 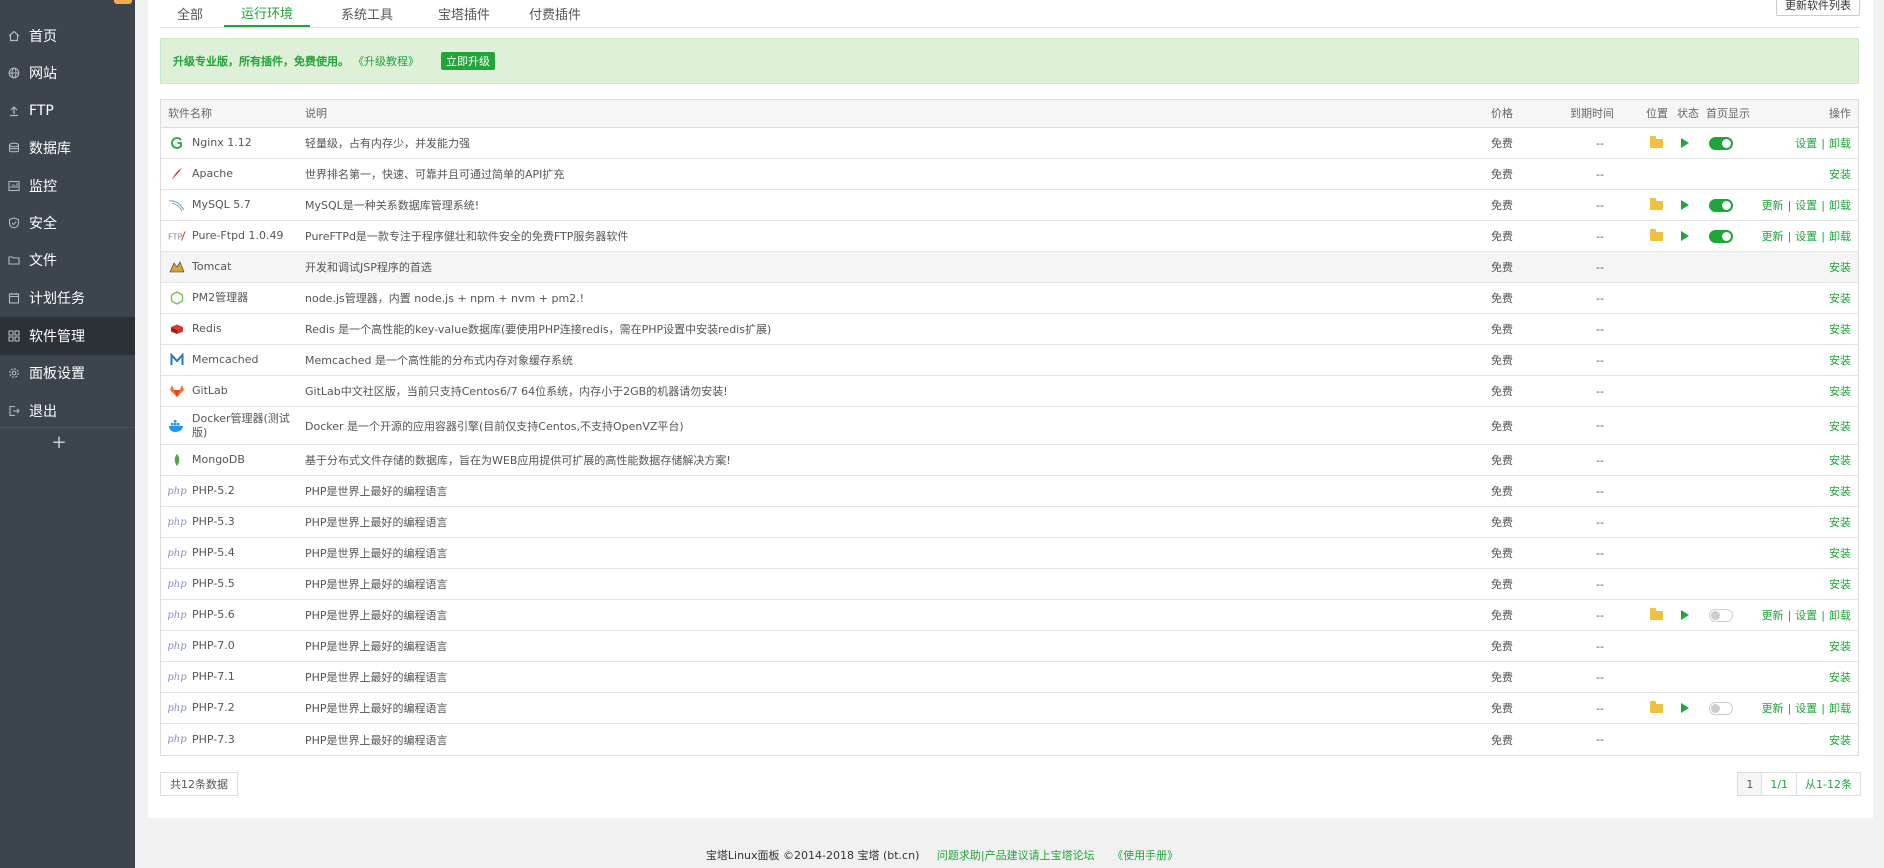 I want to click on refresh-software-list-button: 更新软件列表, so click(x=1818, y=8).